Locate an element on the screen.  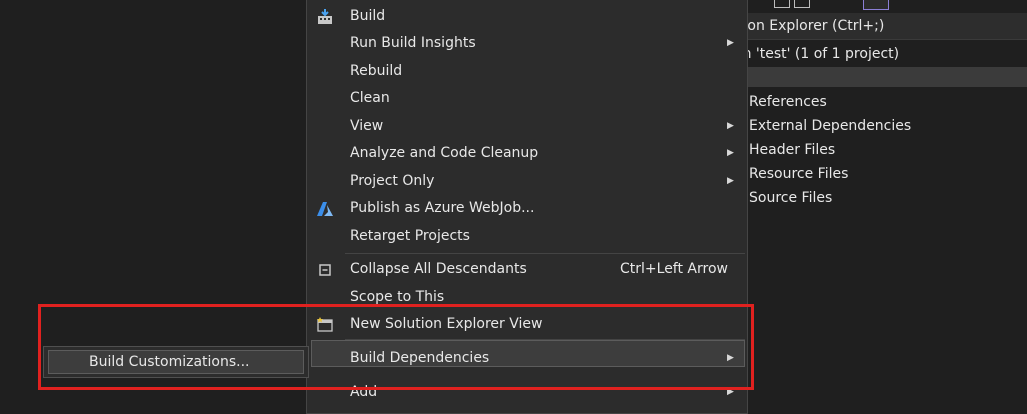
menu-item-label: Scope to This is located at coordinates (397, 297).